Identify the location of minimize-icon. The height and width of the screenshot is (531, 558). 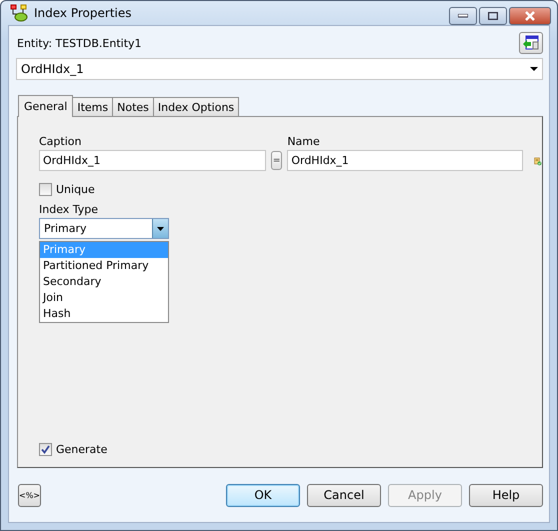
(463, 16).